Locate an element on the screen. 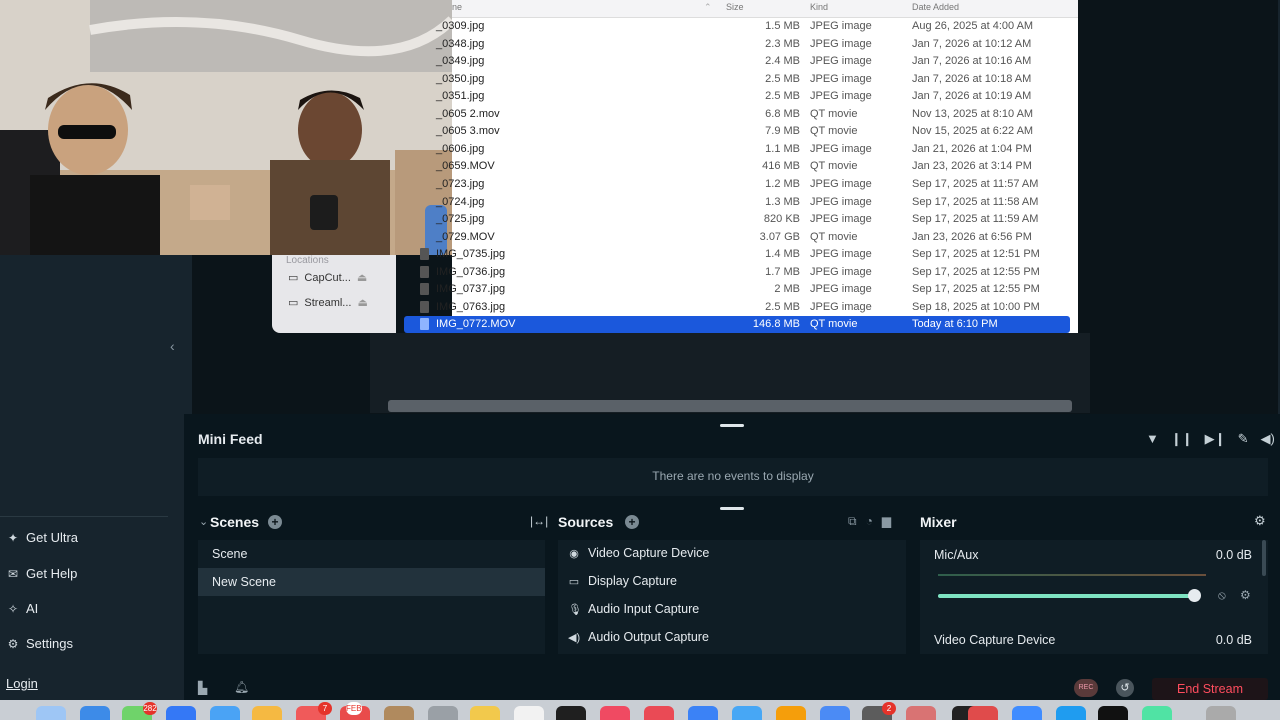 The width and height of the screenshot is (1280, 720). skip-icon: ▶❙ is located at coordinates (1215, 439).